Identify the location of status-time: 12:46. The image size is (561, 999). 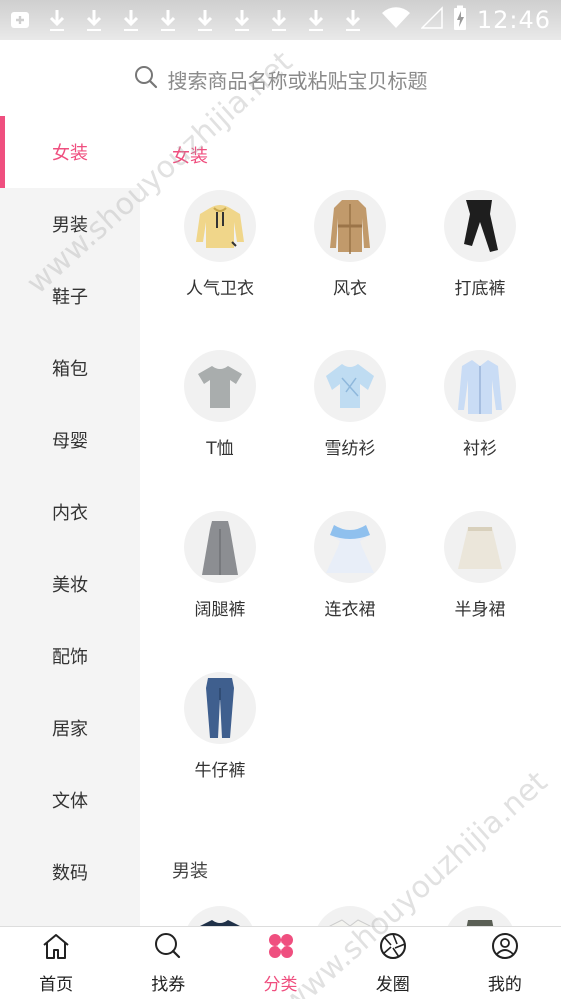
(513, 20).